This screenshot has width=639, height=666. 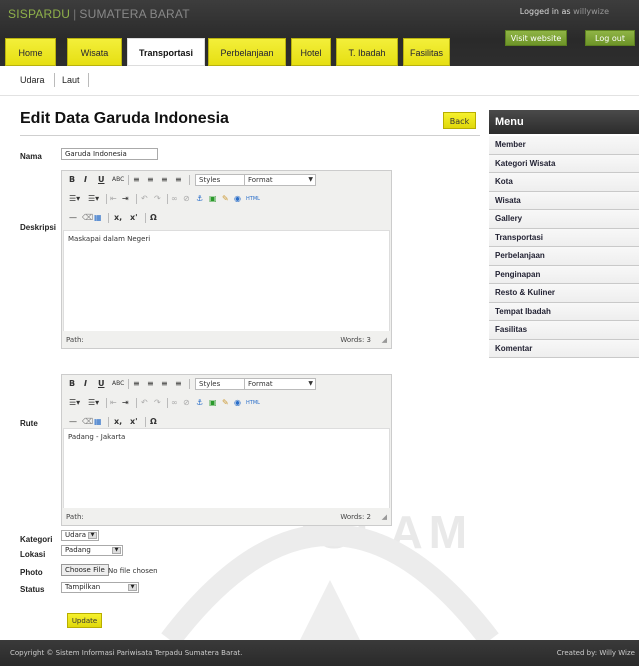 I want to click on toolbar-separator, so click(x=189, y=180).